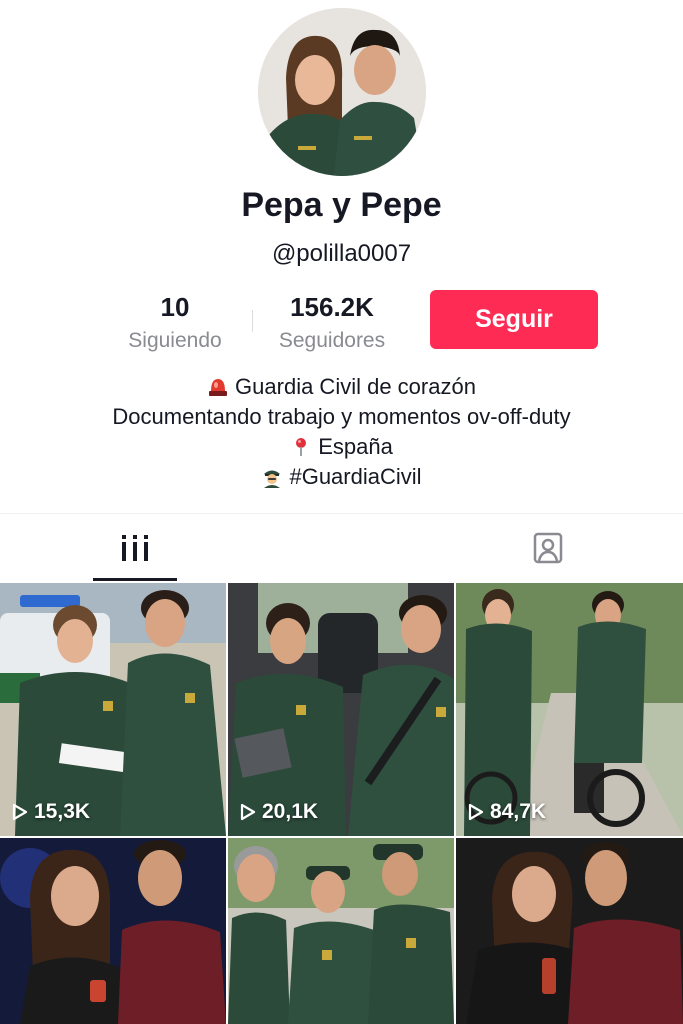  I want to click on following-stat: 10 Siguiendo, so click(175, 322).